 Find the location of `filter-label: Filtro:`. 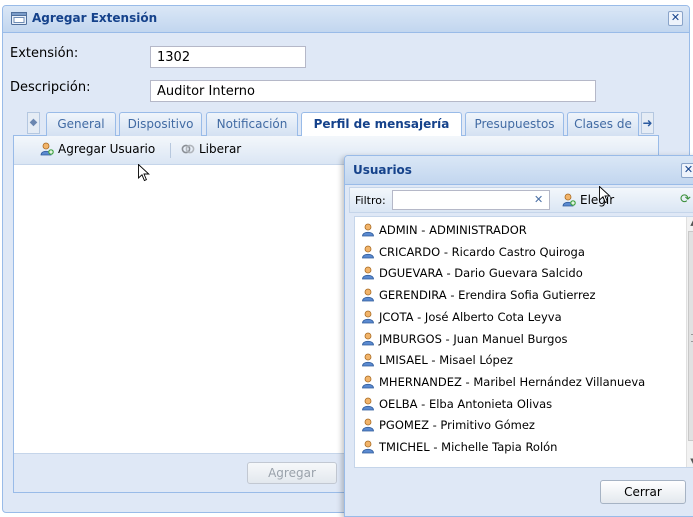

filter-label: Filtro: is located at coordinates (370, 200).